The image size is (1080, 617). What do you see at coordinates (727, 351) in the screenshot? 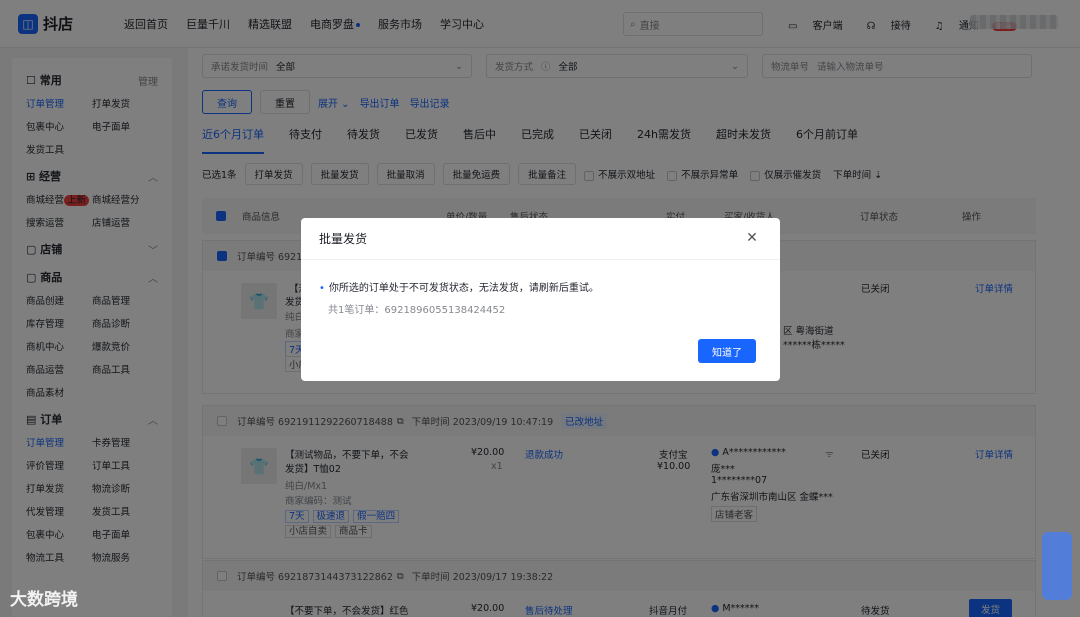
I see `got-it-button: 知道了` at bounding box center [727, 351].